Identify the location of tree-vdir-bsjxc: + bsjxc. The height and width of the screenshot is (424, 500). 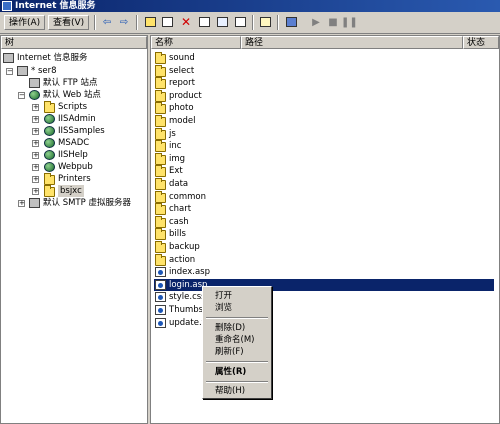
(73, 191).